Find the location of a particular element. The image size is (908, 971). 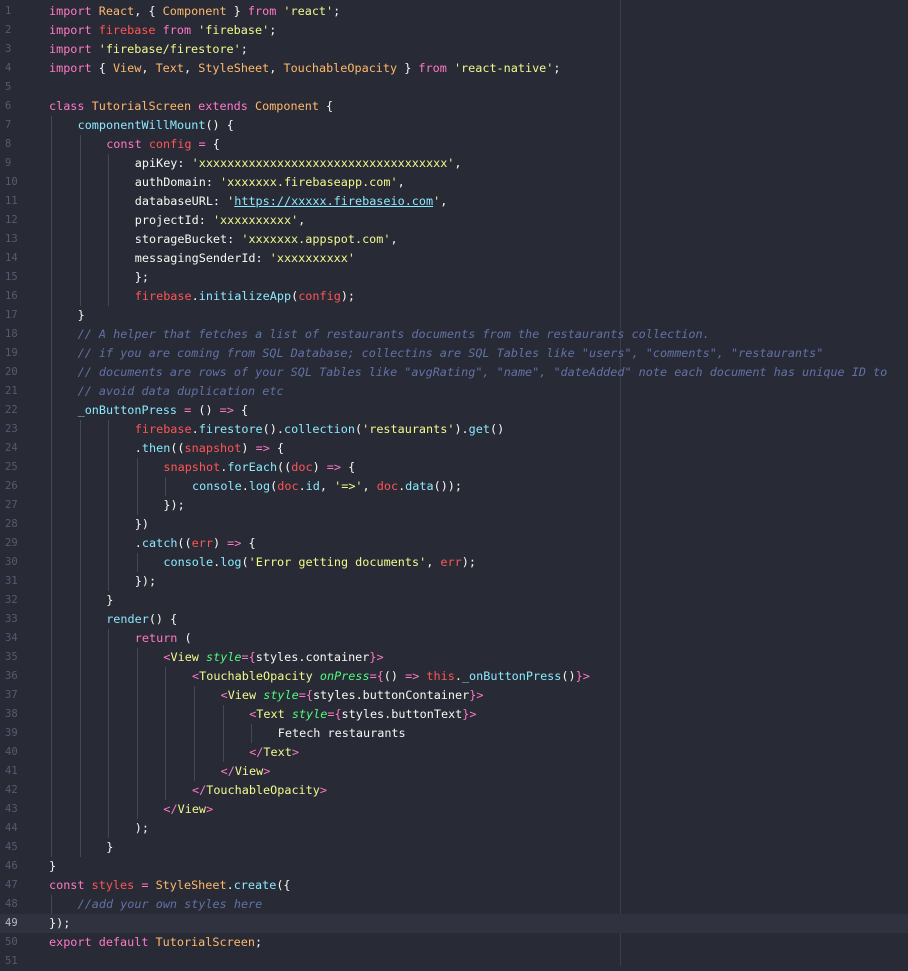

code-line: 21 // avoid data duplication etc is located at coordinates (454, 391).